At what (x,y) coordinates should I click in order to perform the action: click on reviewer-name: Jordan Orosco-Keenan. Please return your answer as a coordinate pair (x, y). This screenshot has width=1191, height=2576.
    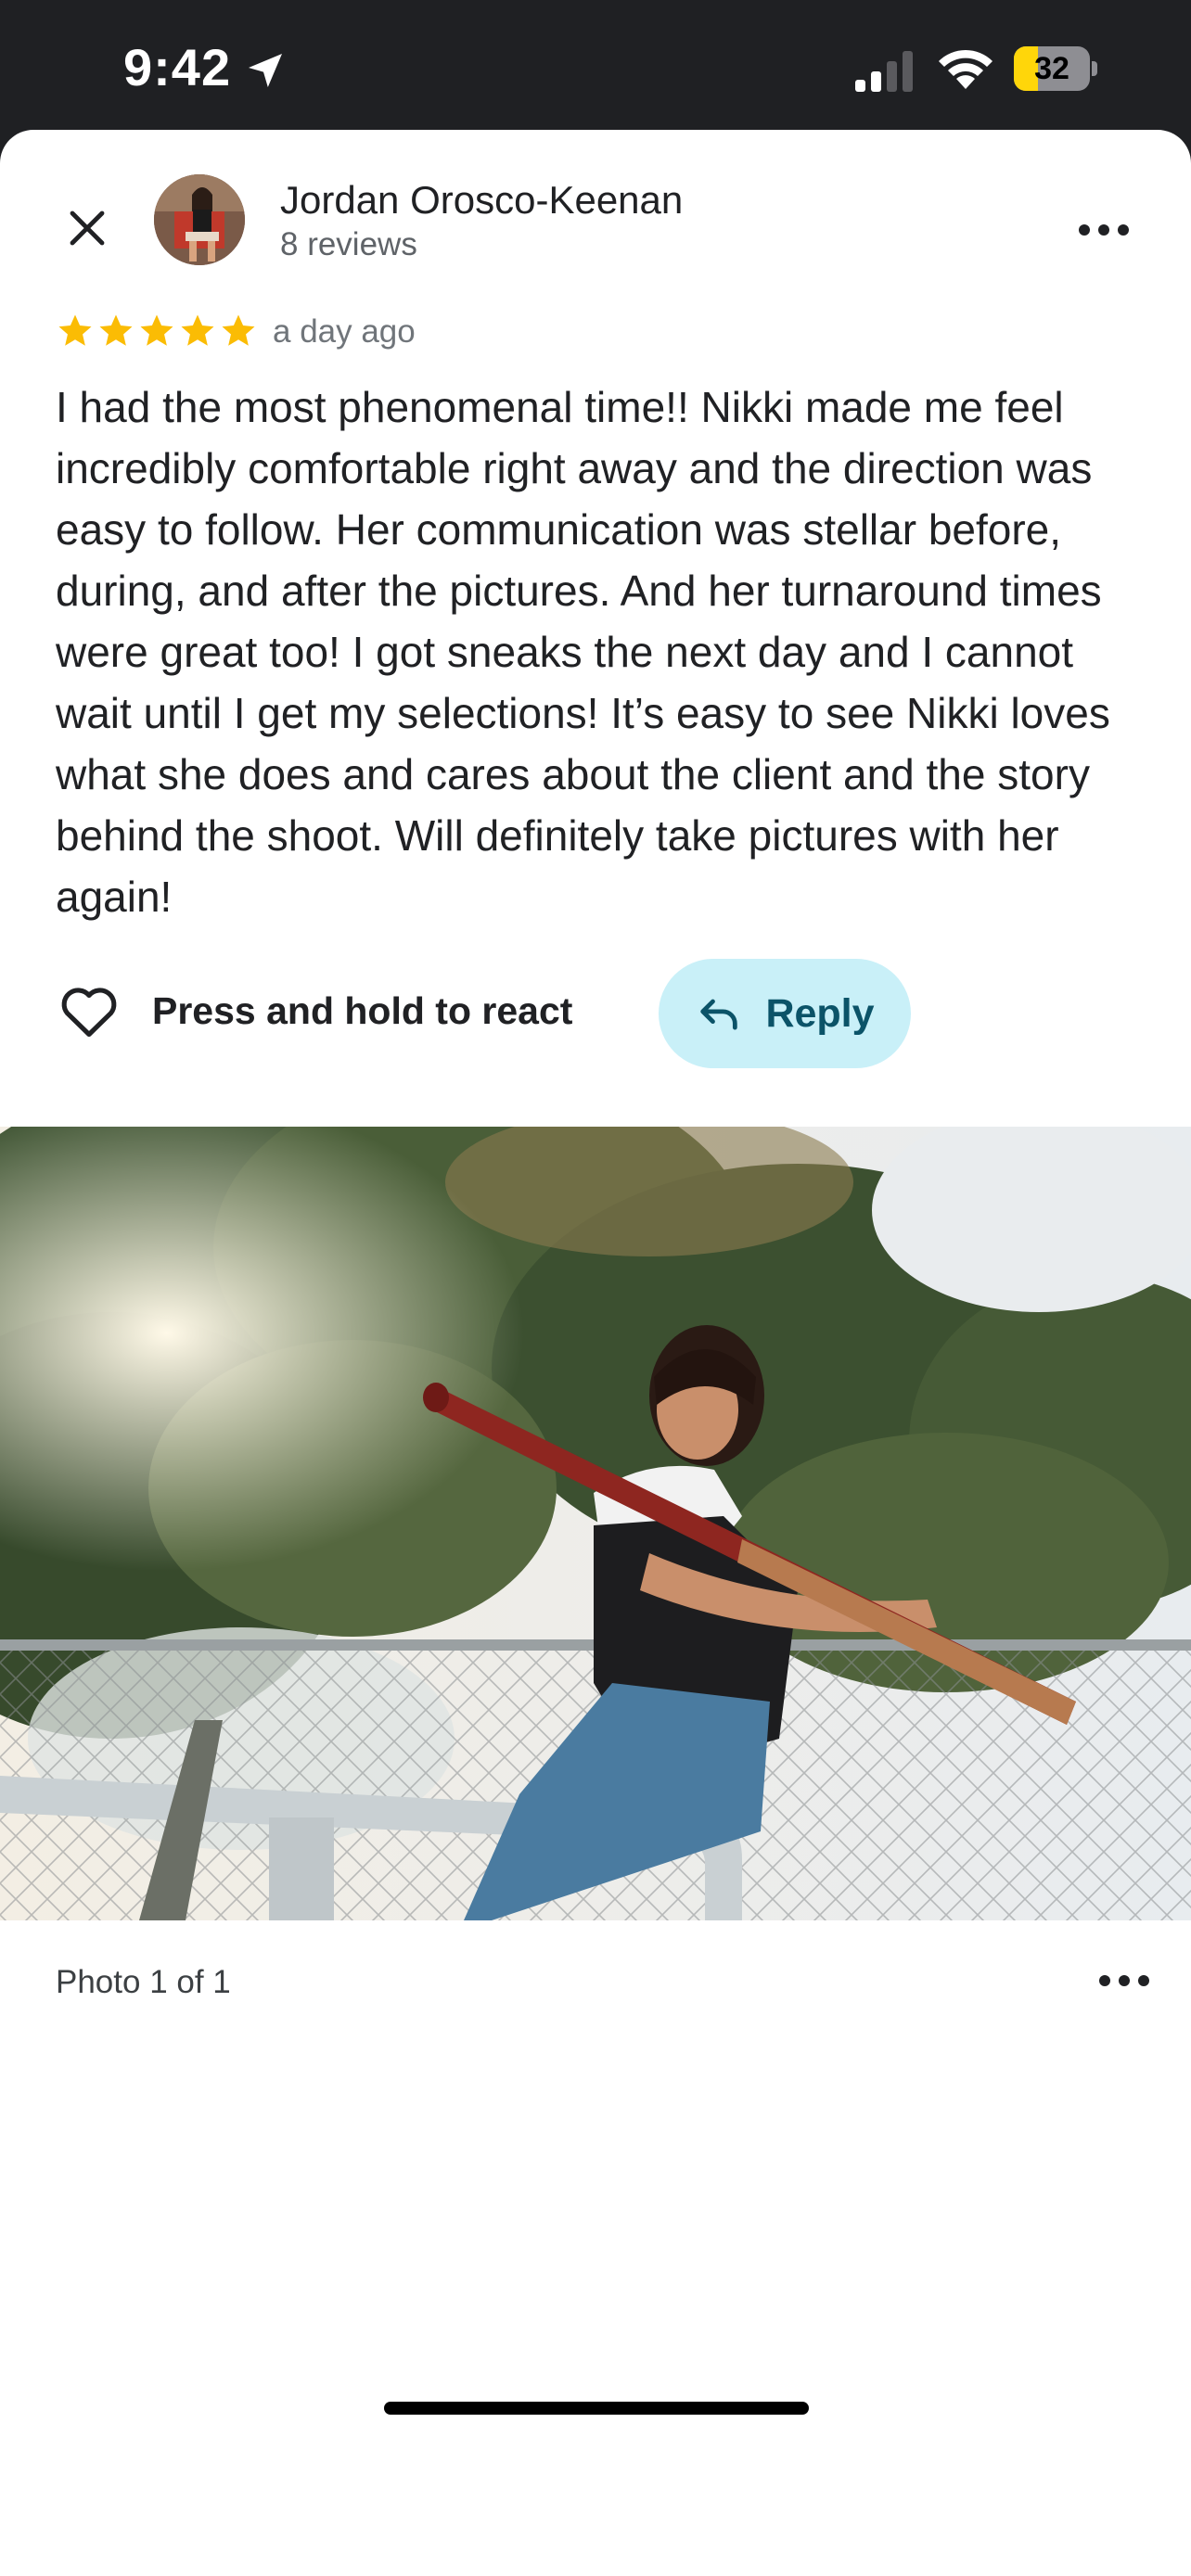
    Looking at the image, I should click on (482, 201).